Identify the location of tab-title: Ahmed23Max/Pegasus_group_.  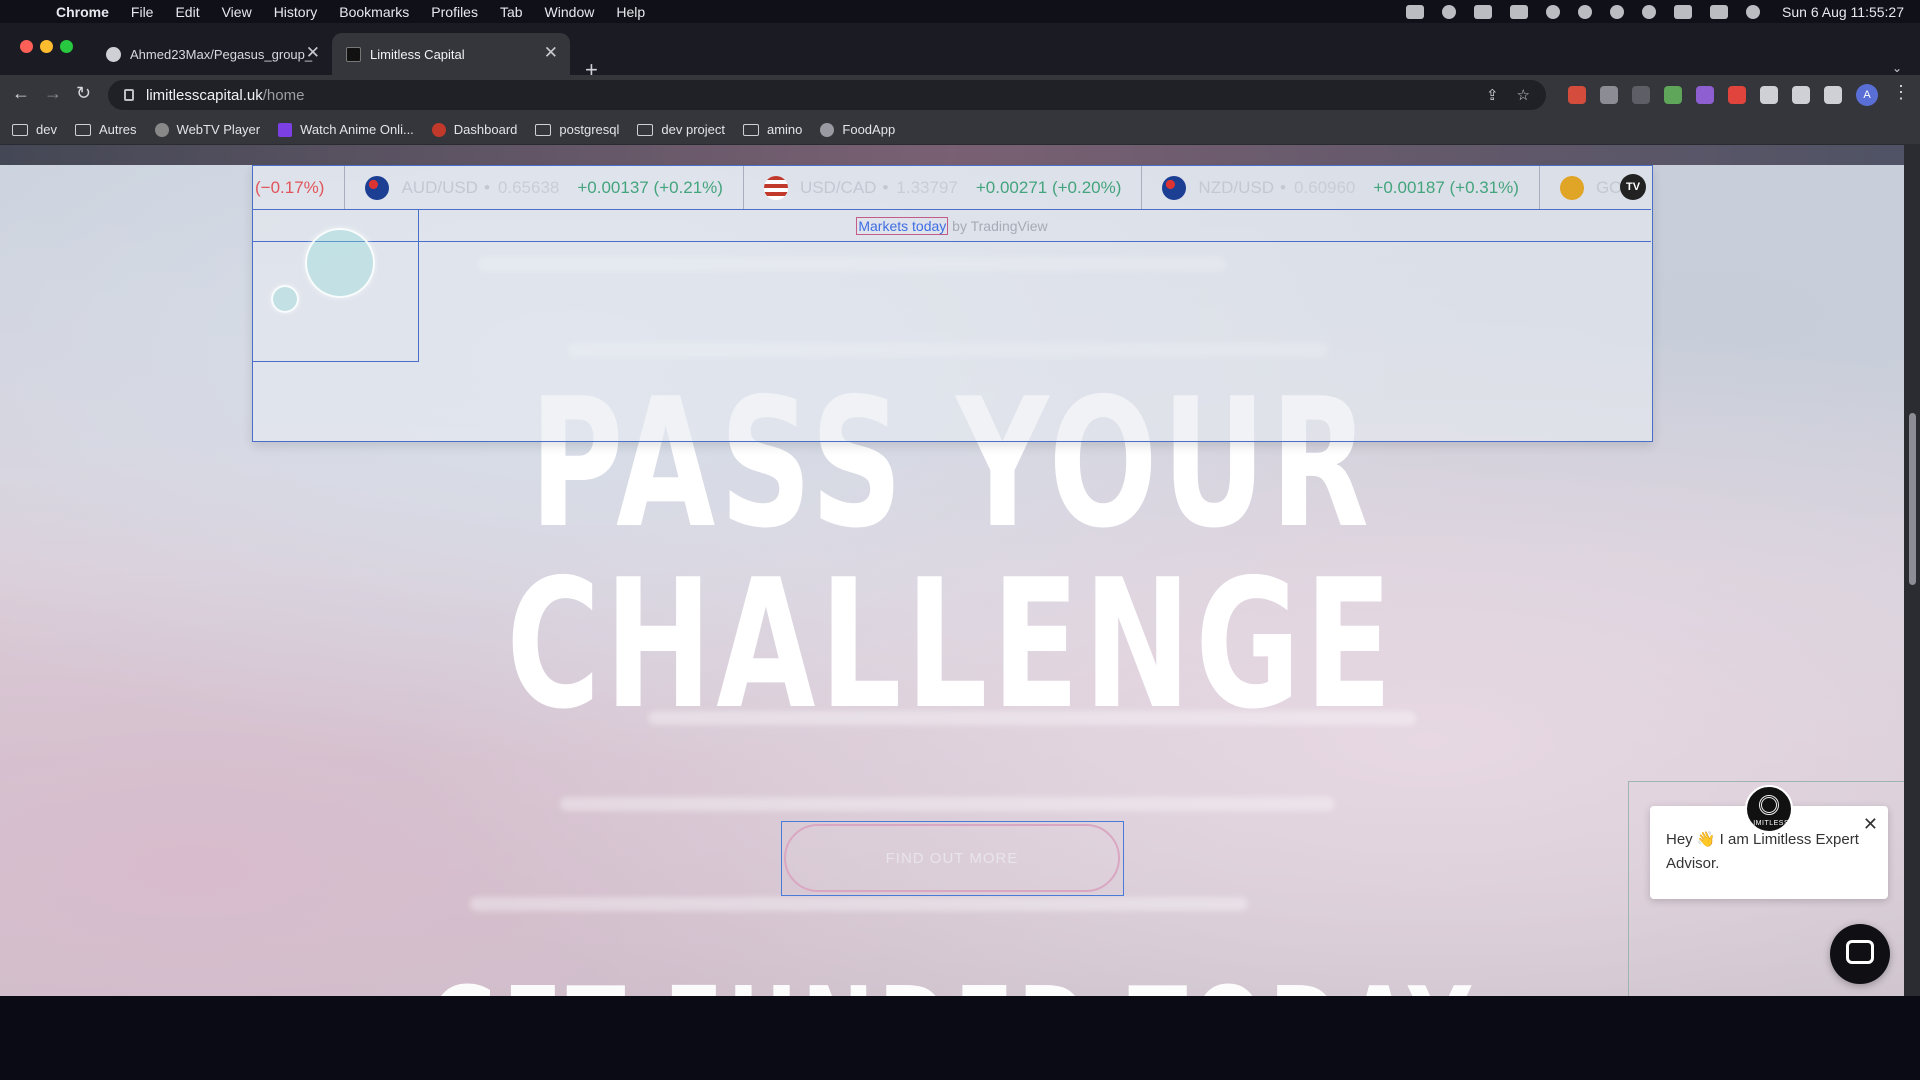
(221, 54).